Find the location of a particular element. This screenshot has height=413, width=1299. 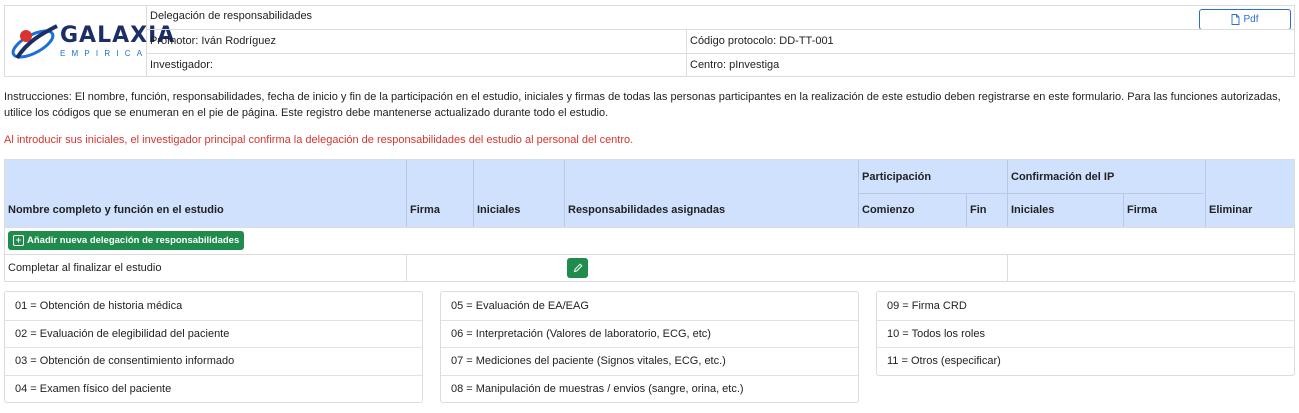

legend-item: 01 = Obtención de historia médica is located at coordinates (99, 305).